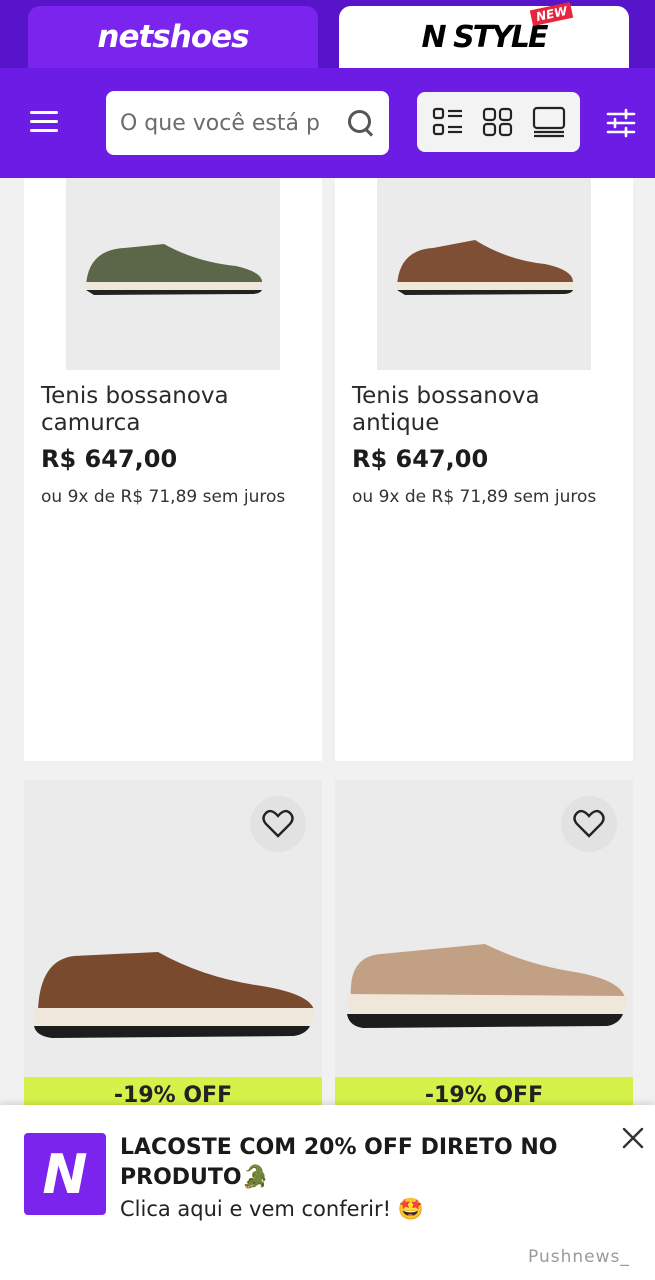 Image resolution: width=655 pixels, height=1280 pixels. I want to click on push-title: LACOSTE COM 20% OFF DIRETO NO PRODUTO🐊, so click(355, 1163).